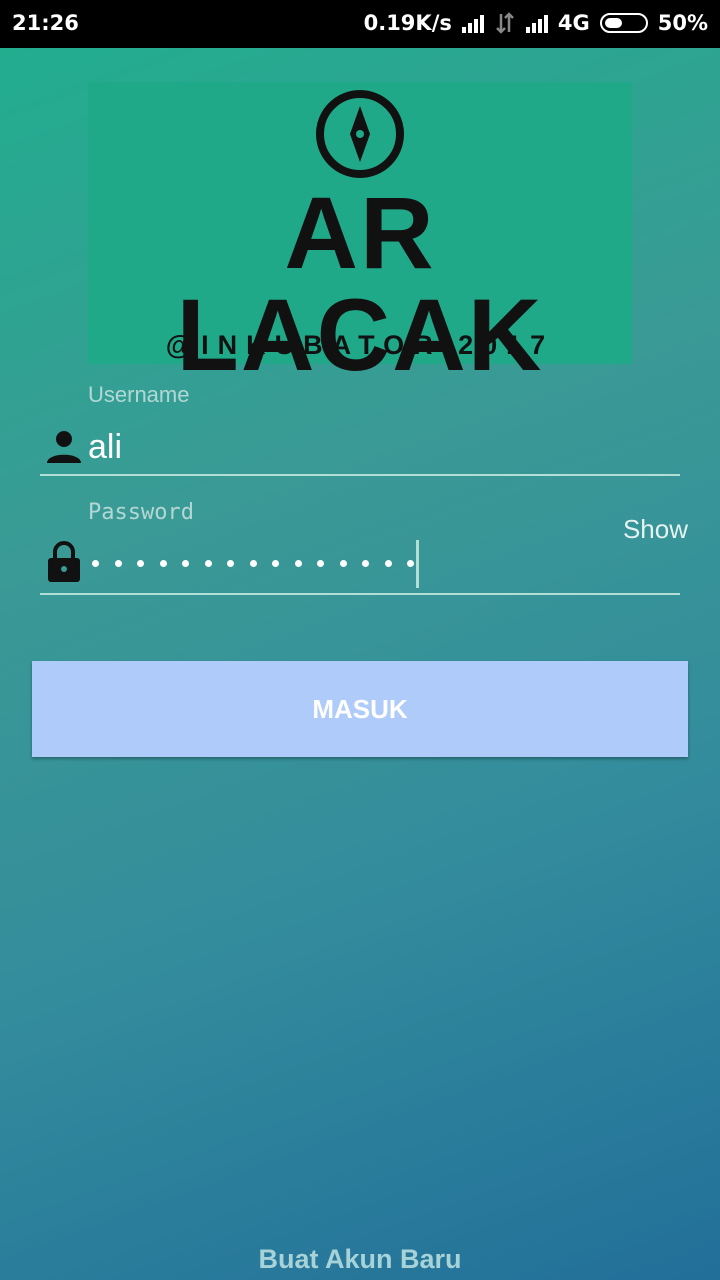  What do you see at coordinates (360, 345) in the screenshot?
I see `app-subtitle: @INKUBATOR 2017` at bounding box center [360, 345].